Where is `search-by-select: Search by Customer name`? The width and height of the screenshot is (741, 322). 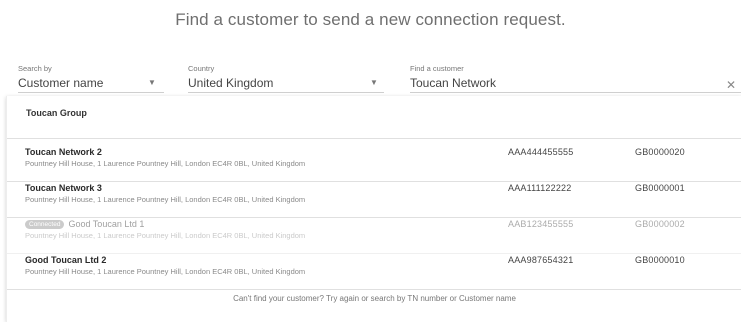
search-by-select: Search by Customer name is located at coordinates (60, 77).